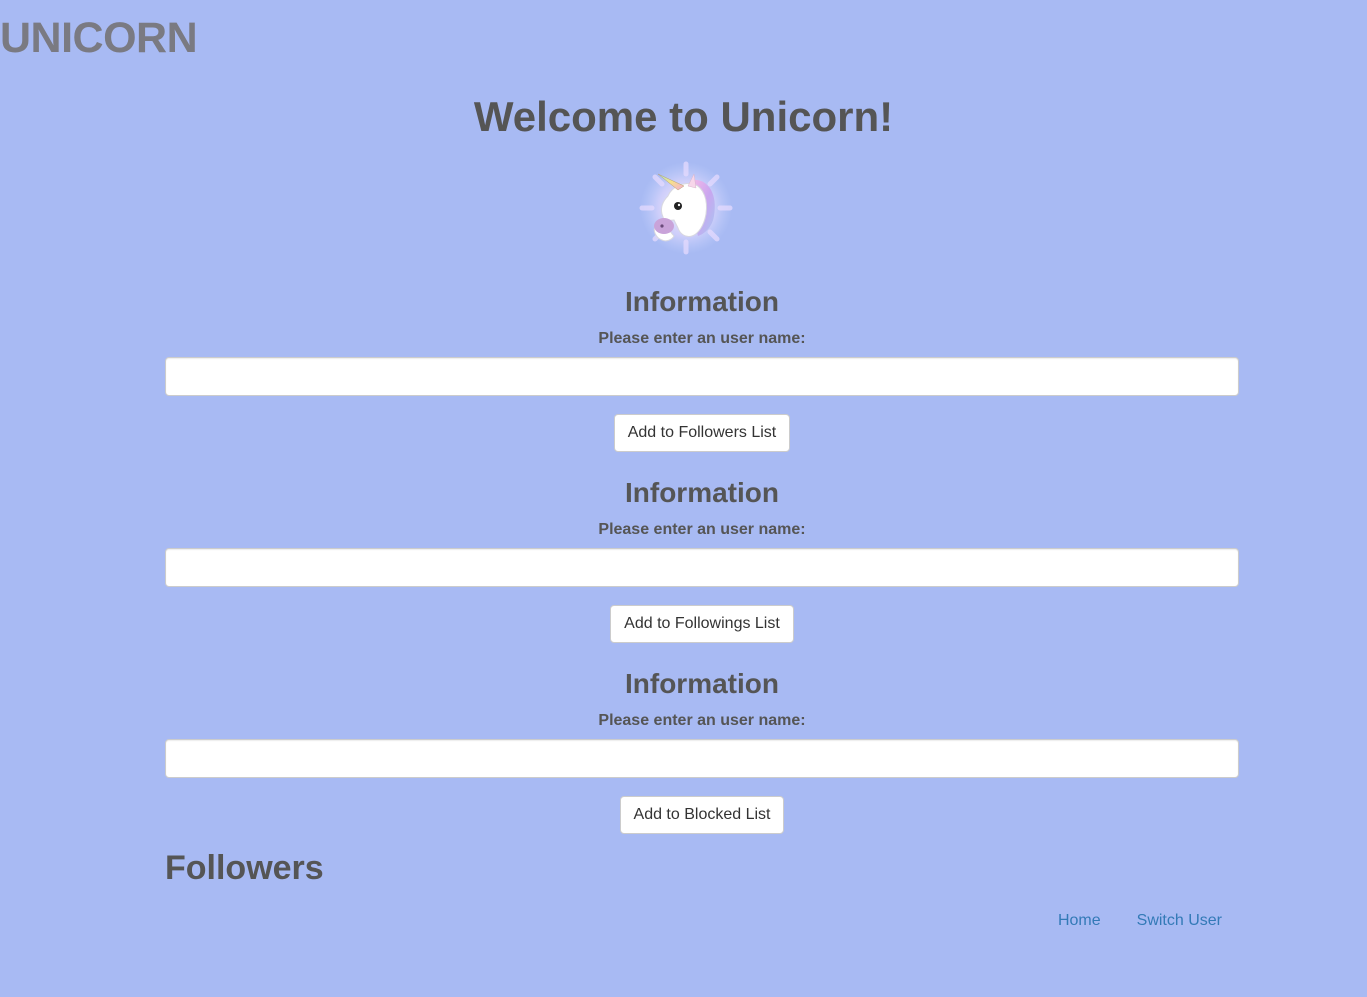 This screenshot has width=1367, height=997. I want to click on home-link: Home, so click(1079, 921).